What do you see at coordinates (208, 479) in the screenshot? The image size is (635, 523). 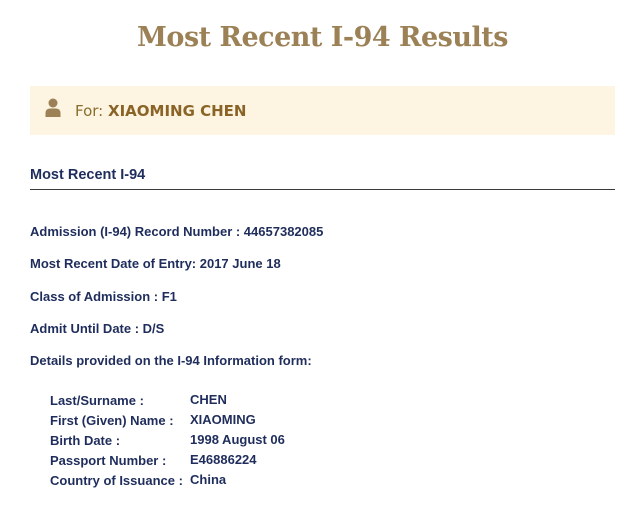 I see `detail-value: China` at bounding box center [208, 479].